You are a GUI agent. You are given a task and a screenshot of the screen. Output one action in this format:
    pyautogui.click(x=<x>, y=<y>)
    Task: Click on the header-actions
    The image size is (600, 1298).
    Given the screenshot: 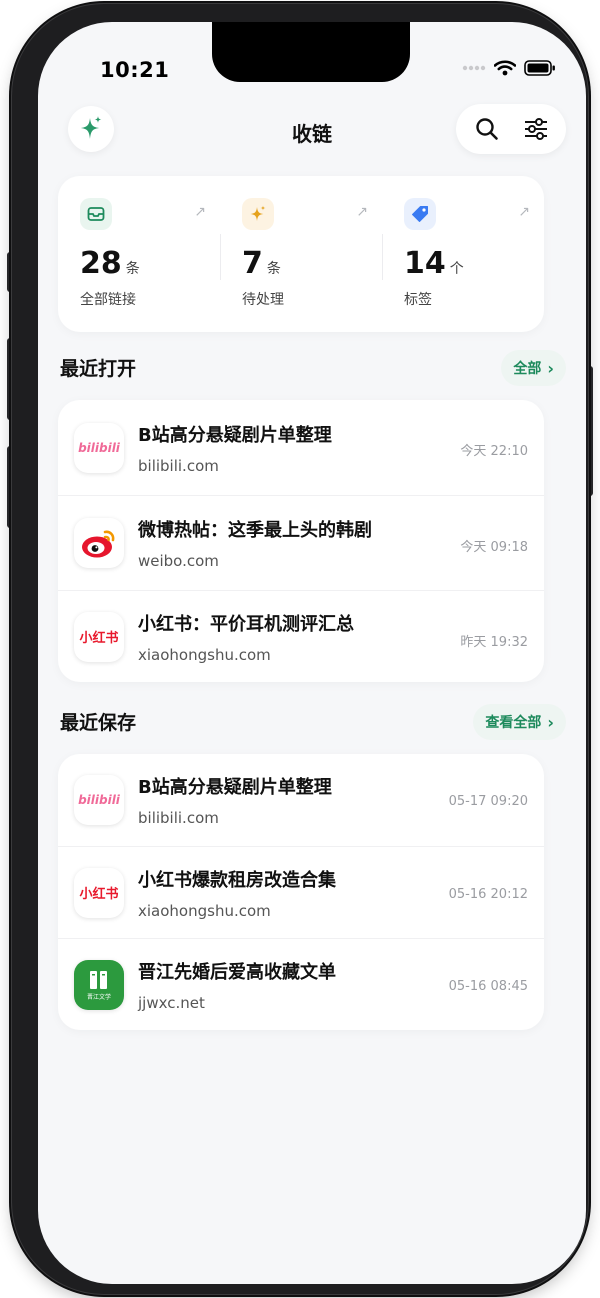 What is the action you would take?
    pyautogui.click(x=511, y=129)
    